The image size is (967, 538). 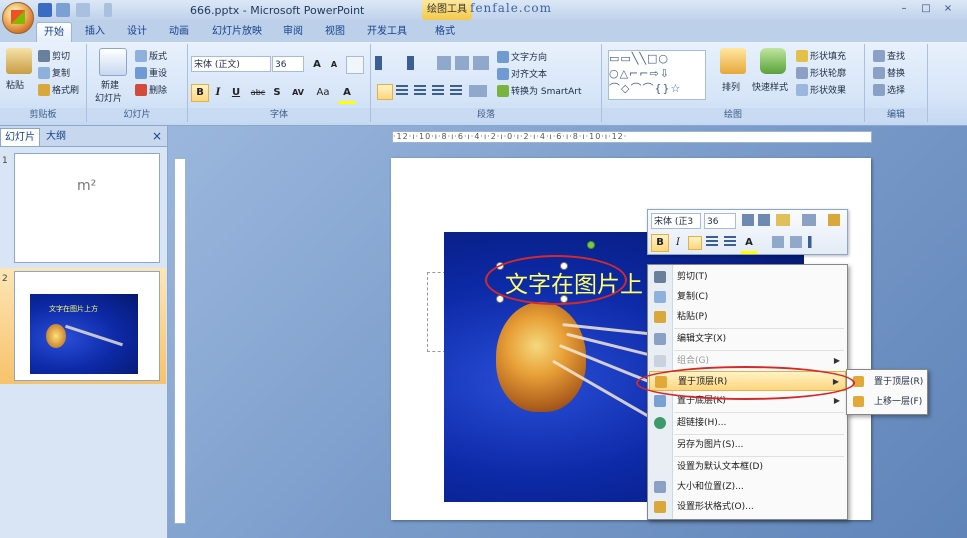 I want to click on layout-button: 版式, so click(x=151, y=55).